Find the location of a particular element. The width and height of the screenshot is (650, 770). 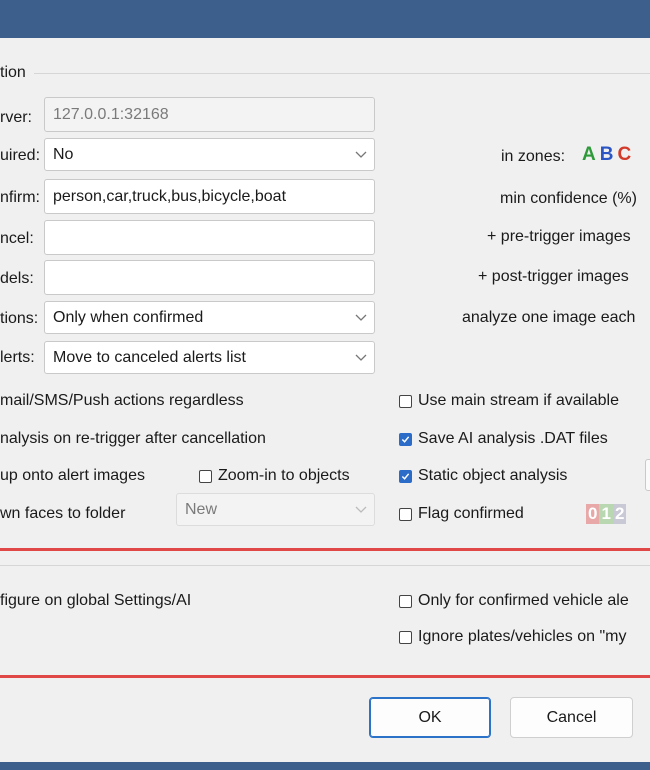

only-confirmed-checkbox: Only for confirmed vehicle ale is located at coordinates (514, 601).